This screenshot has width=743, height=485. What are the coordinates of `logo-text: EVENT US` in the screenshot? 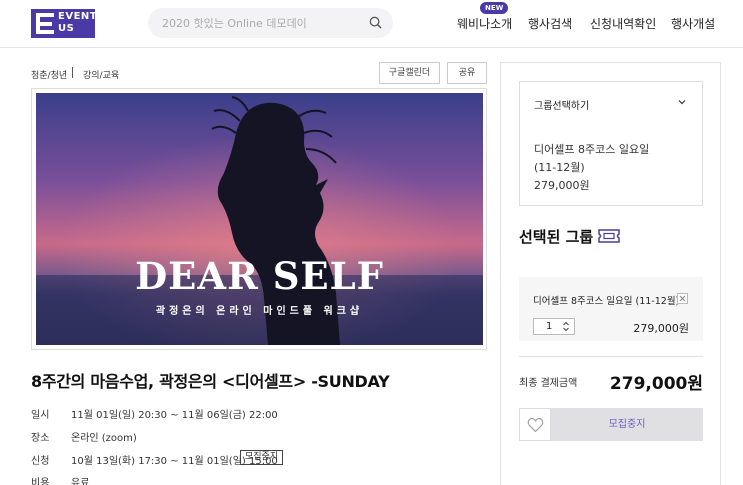 It's located at (78, 23).